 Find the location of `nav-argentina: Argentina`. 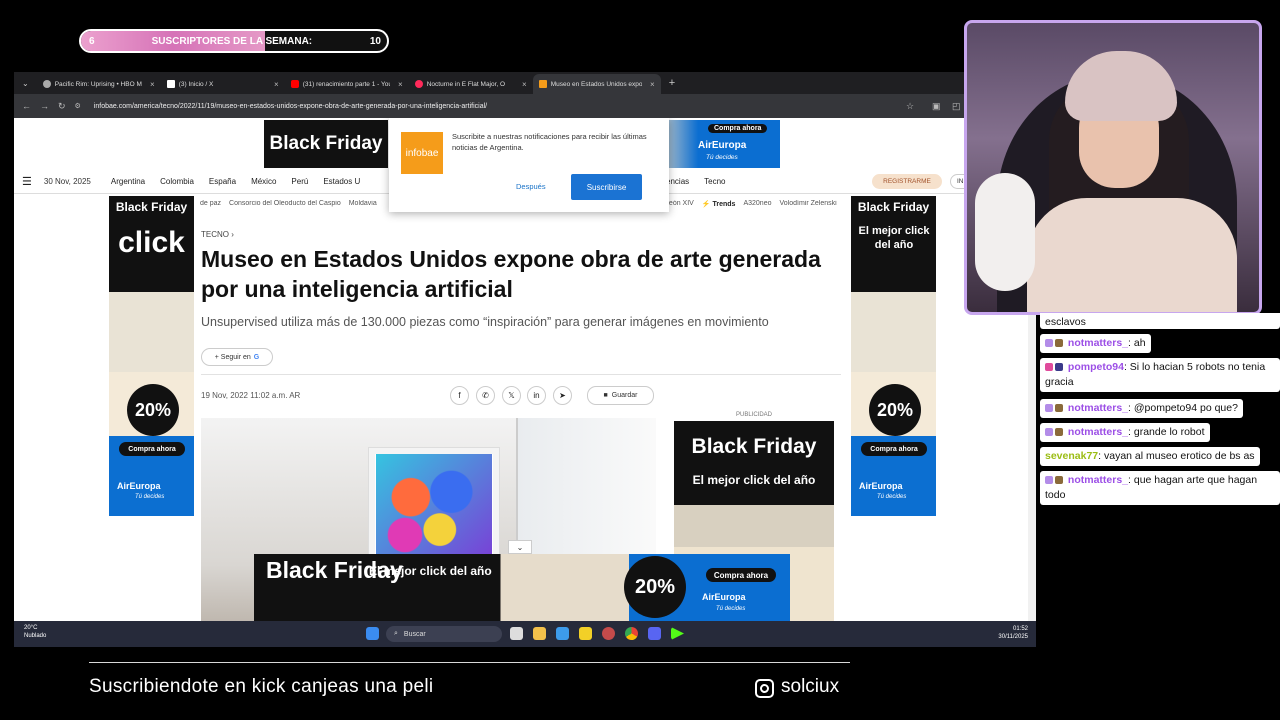

nav-argentina: Argentina is located at coordinates (128, 181).